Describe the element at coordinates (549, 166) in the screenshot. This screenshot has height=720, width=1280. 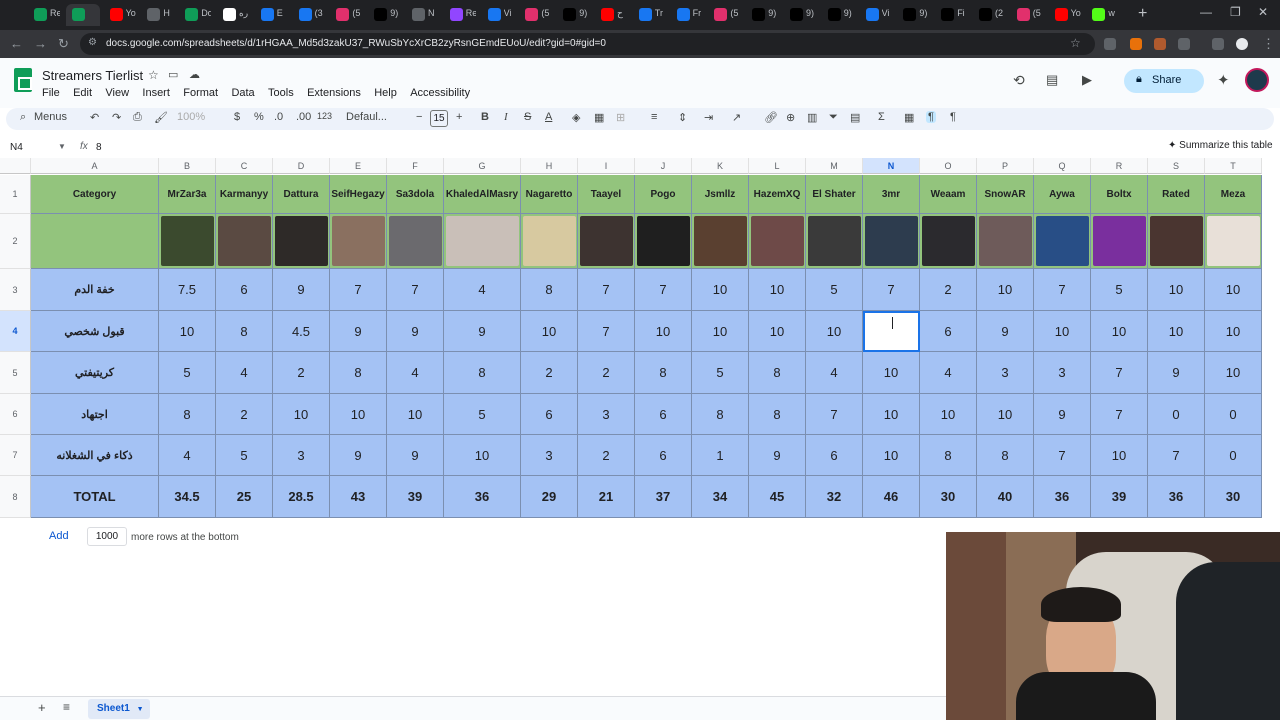
I see `column-header: H` at that location.